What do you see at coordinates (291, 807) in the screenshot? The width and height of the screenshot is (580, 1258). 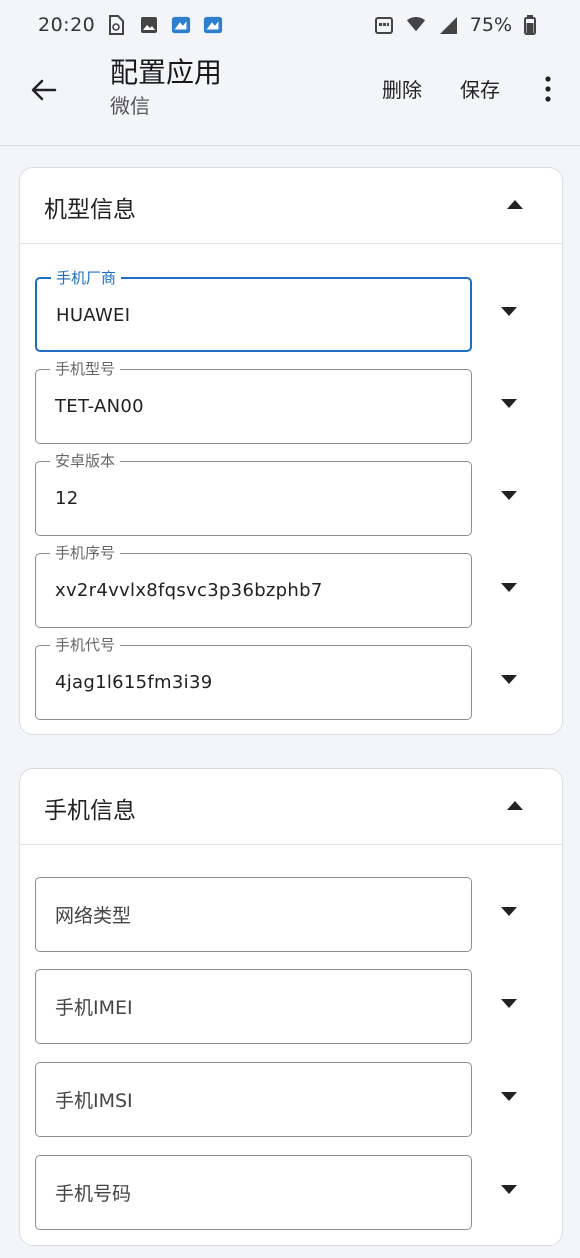 I see `phone-info-header: 手机信息` at bounding box center [291, 807].